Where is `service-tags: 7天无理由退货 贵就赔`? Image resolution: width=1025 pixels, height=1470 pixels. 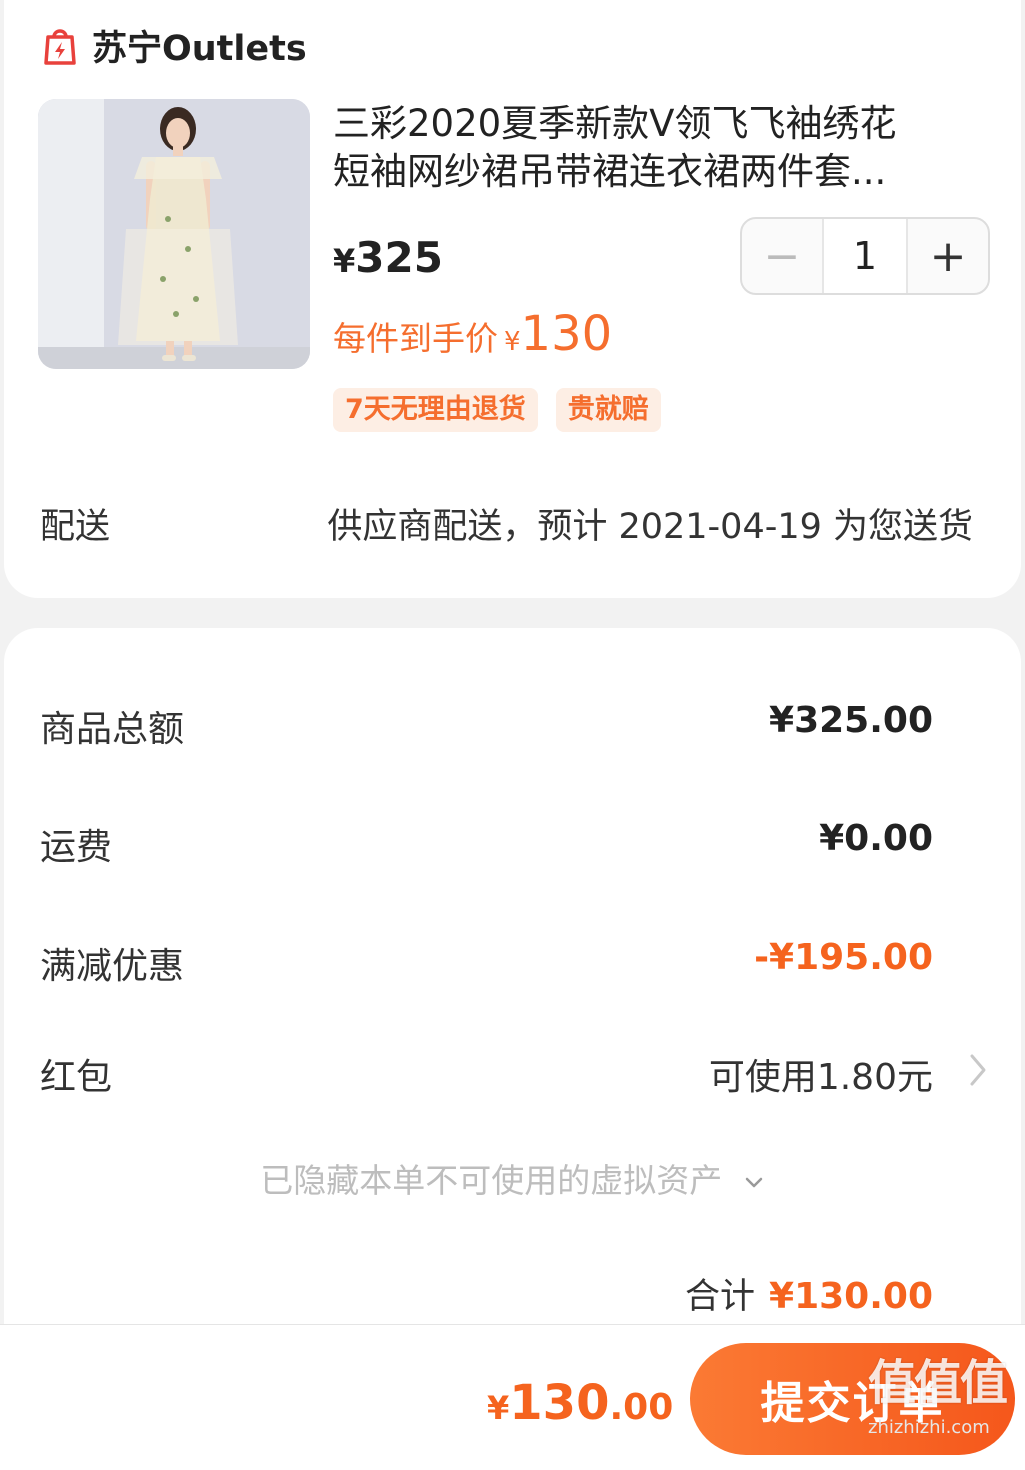 service-tags: 7天无理由退货 贵就赔 is located at coordinates (497, 410).